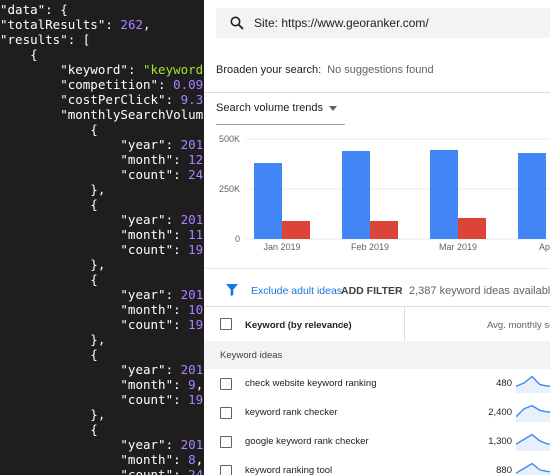  What do you see at coordinates (192, 384) in the screenshot?
I see `code-token: 9` at bounding box center [192, 384].